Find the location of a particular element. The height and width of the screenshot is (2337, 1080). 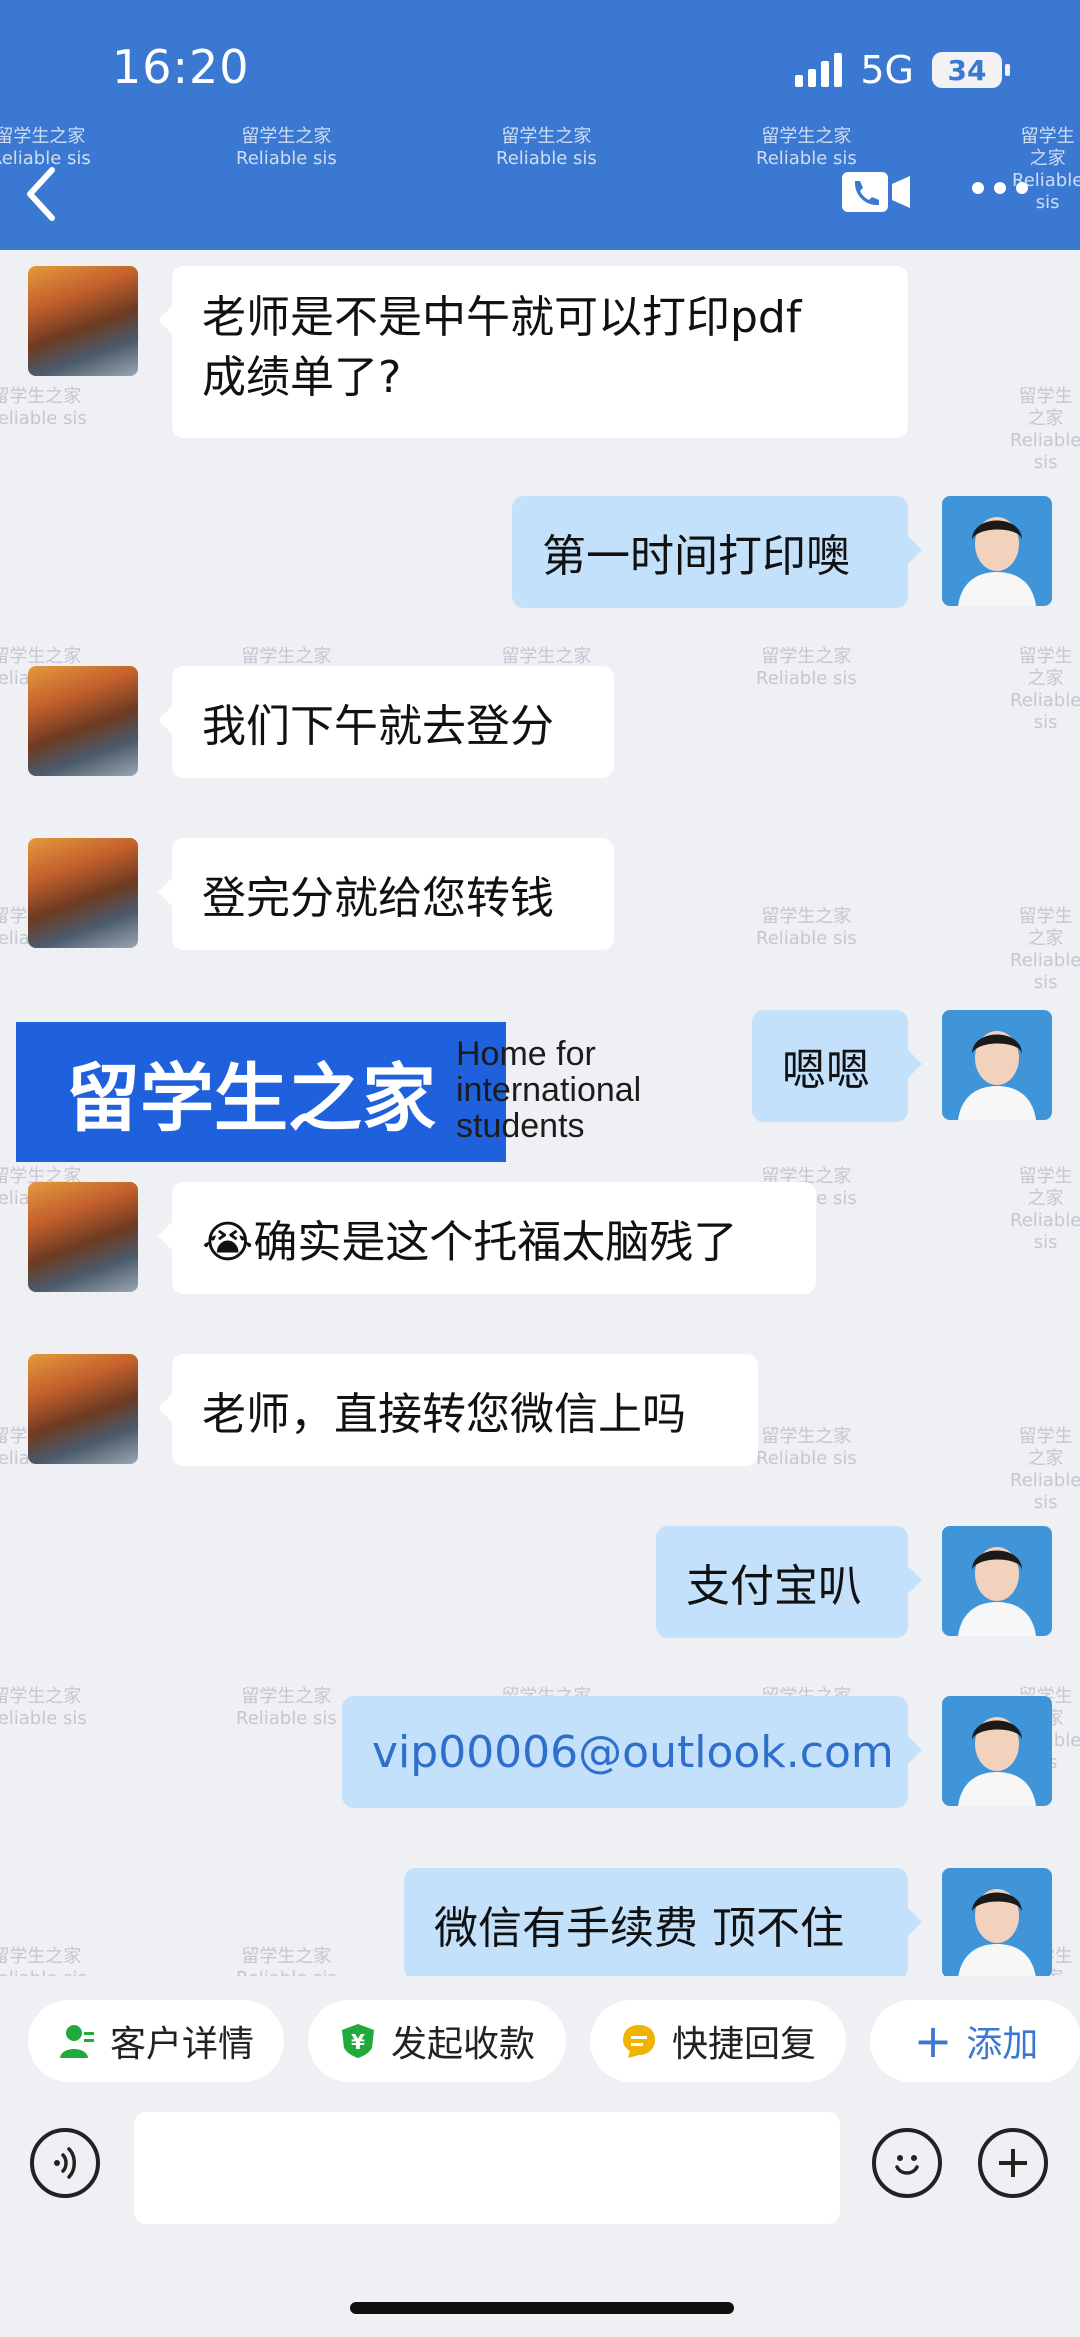

composer is located at coordinates (540, 2164).